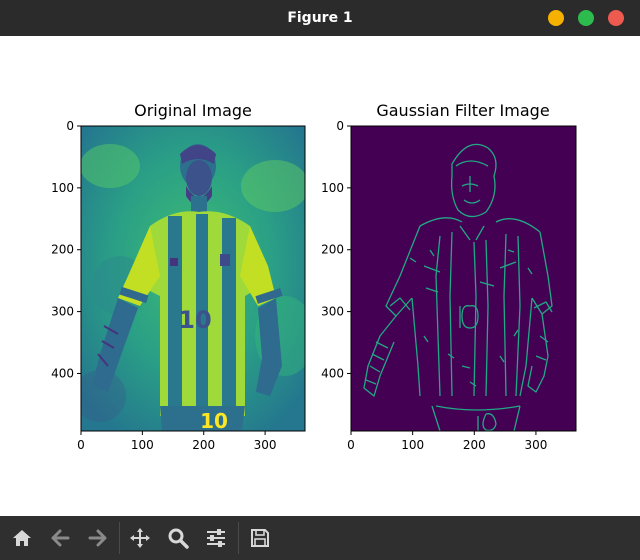  I want to click on maximize-button, so click(586, 18).